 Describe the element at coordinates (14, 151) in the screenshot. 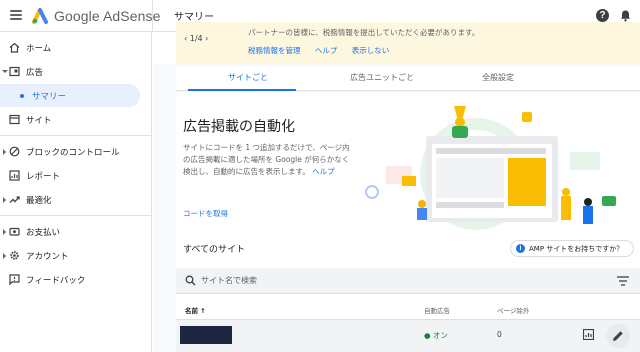

I see `block-icon` at that location.